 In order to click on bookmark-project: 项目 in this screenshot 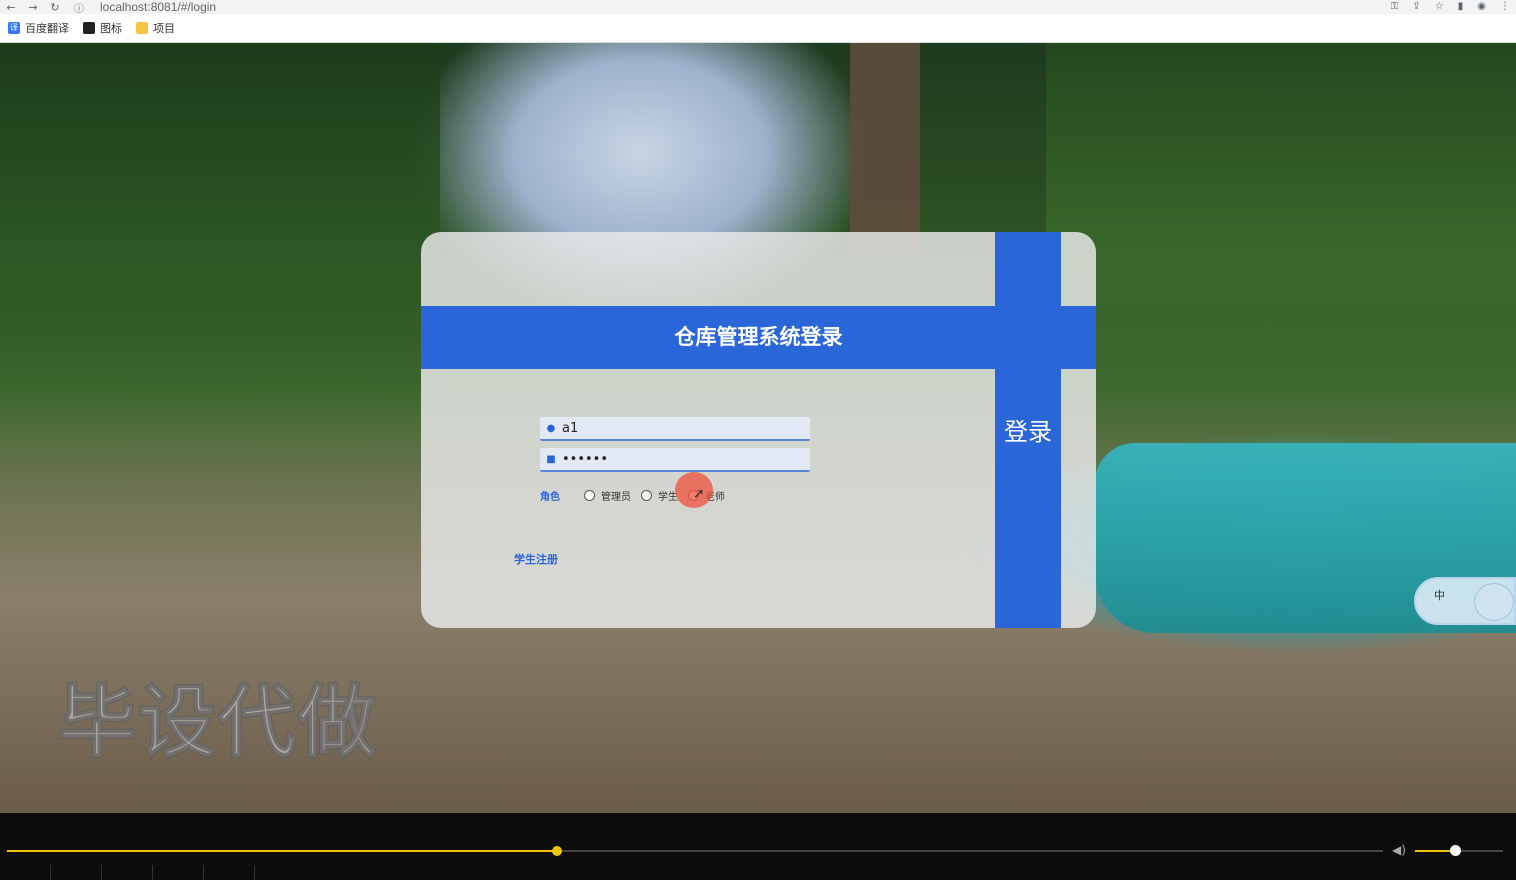, I will do `click(155, 28)`.